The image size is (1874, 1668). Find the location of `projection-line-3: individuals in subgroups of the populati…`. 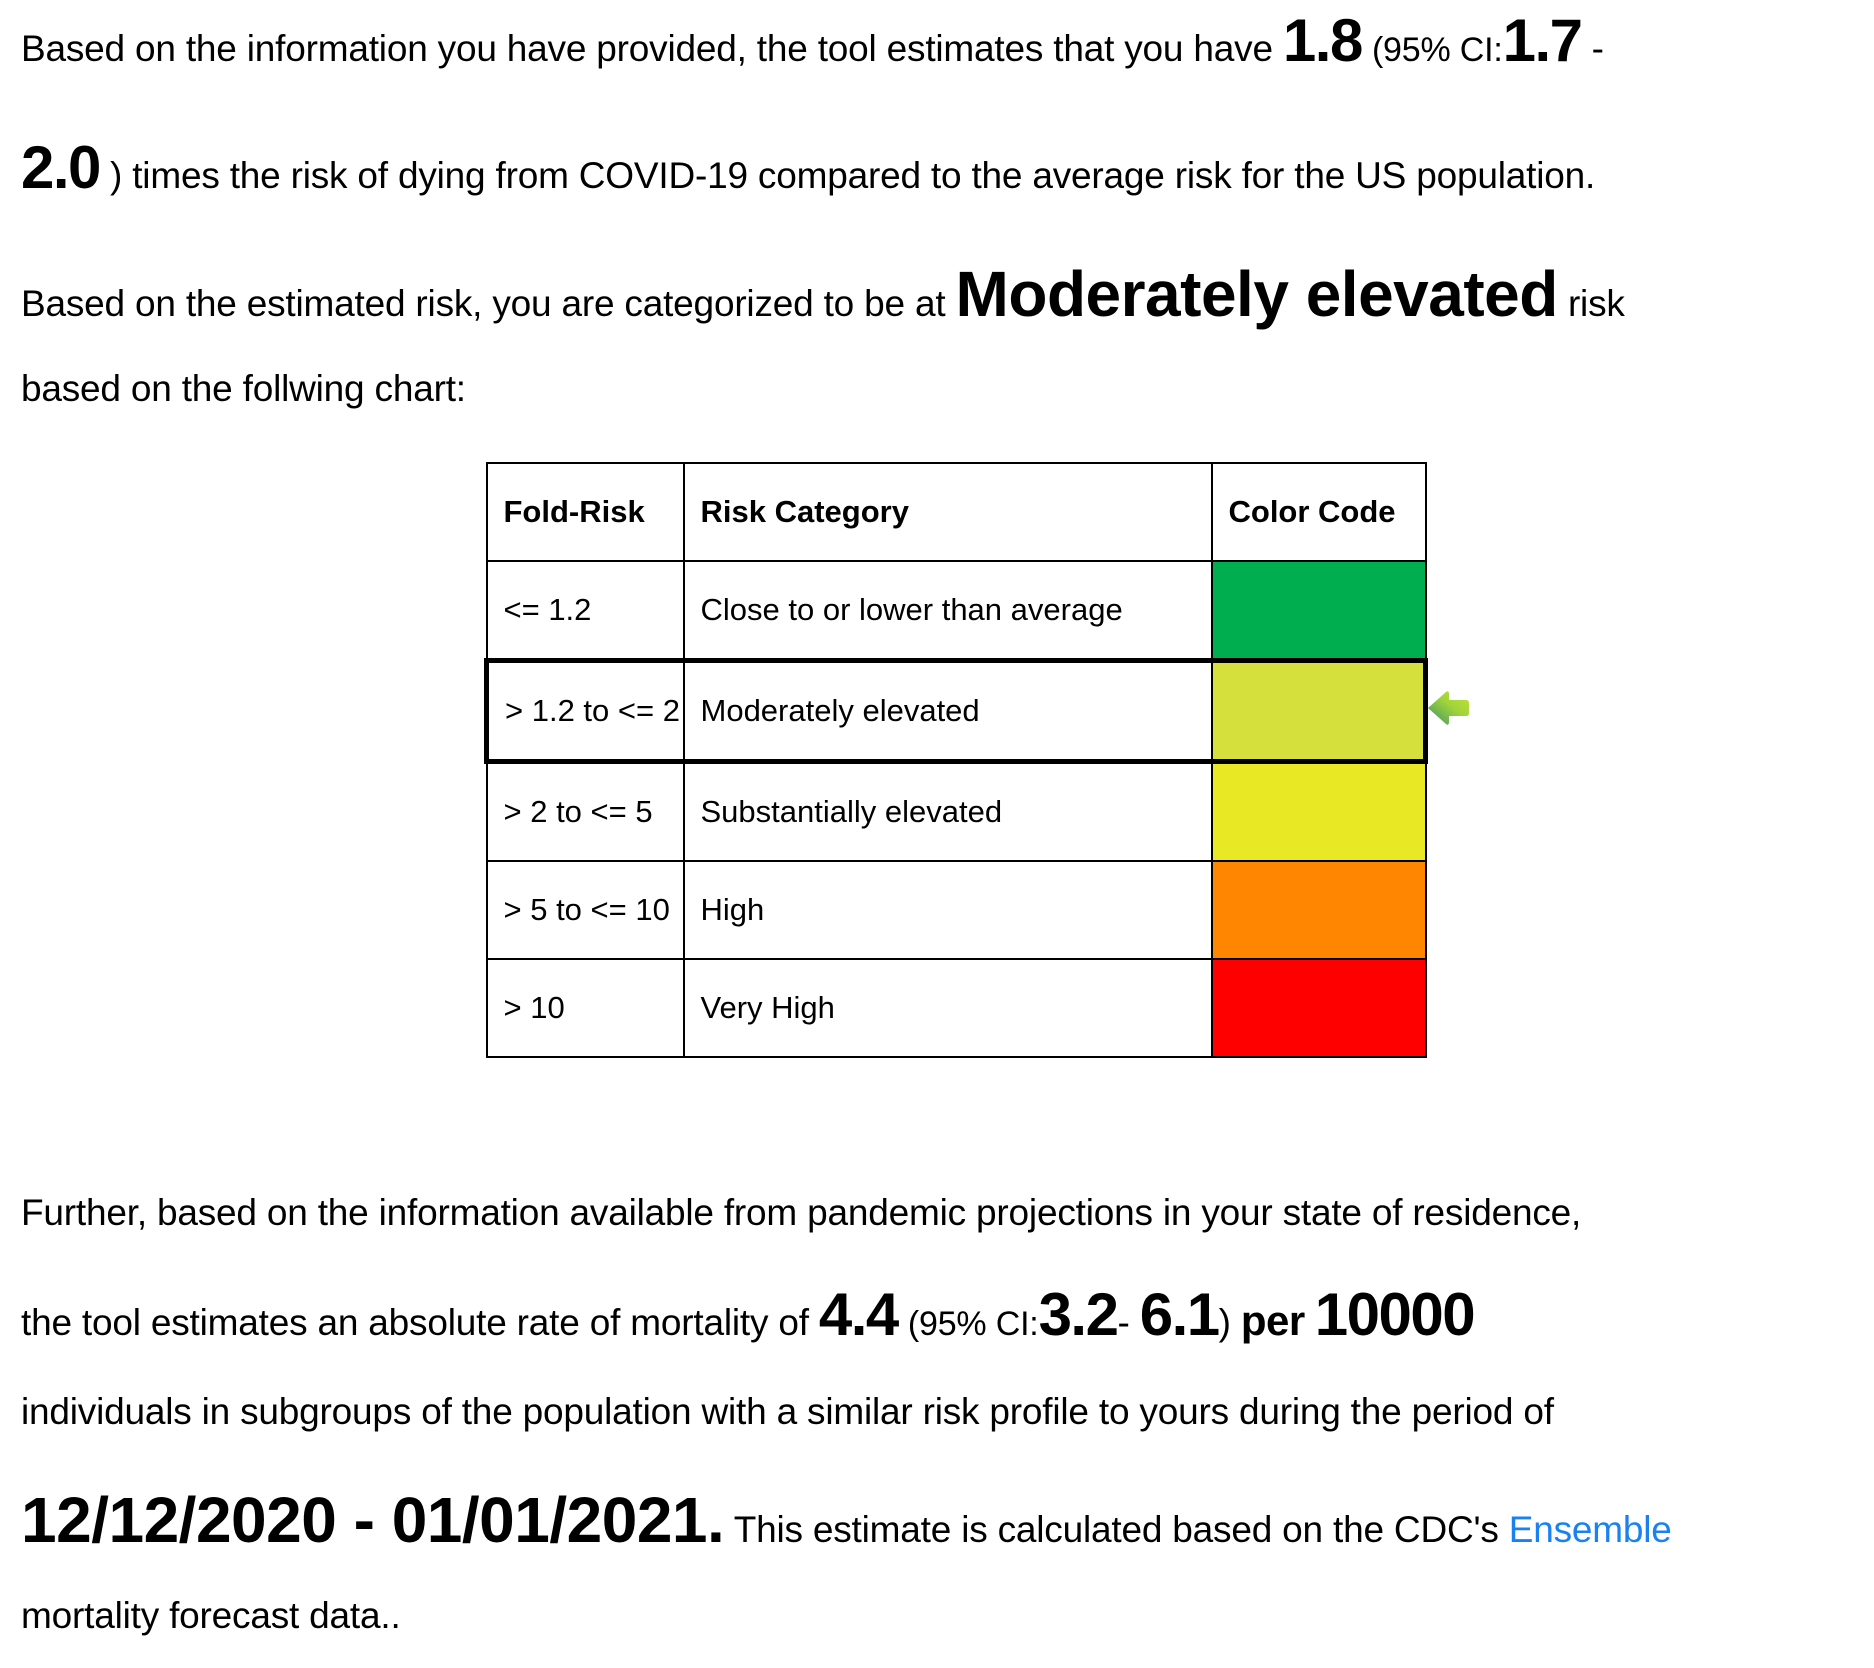

projection-line-3: individuals in subgroups of the populati… is located at coordinates (787, 1411).